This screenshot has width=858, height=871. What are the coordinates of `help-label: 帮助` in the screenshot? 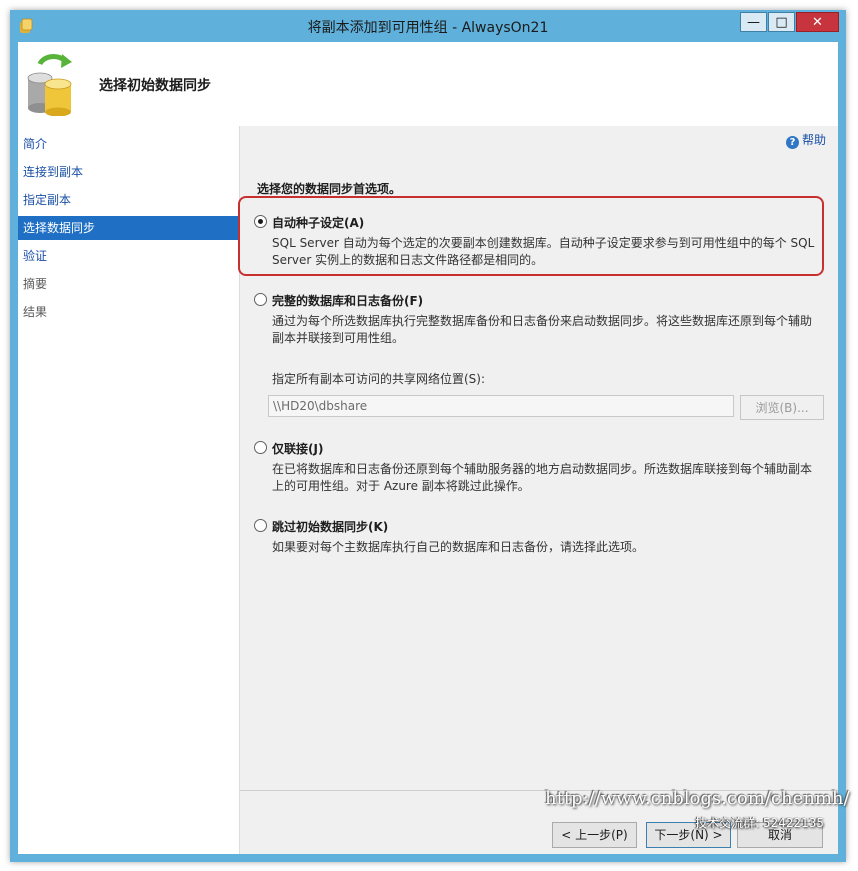 It's located at (813, 140).